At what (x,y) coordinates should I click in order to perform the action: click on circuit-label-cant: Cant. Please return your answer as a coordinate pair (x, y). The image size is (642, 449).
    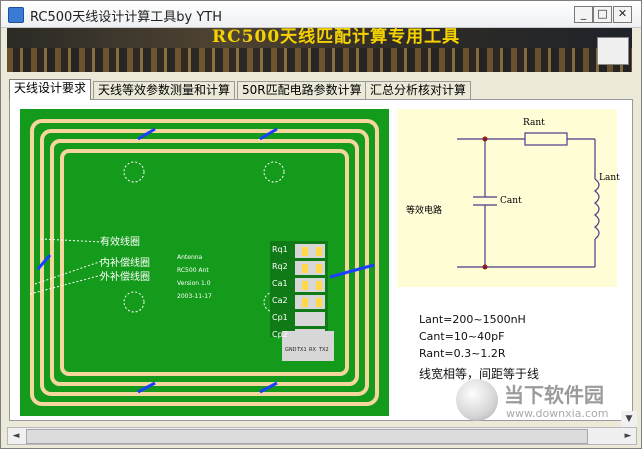
    Looking at the image, I should click on (511, 201).